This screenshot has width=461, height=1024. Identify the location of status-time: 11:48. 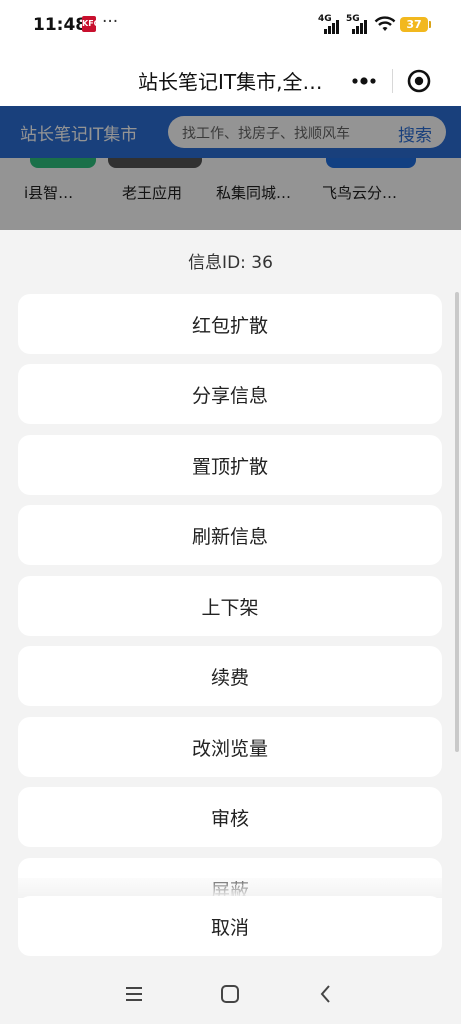
(60, 25).